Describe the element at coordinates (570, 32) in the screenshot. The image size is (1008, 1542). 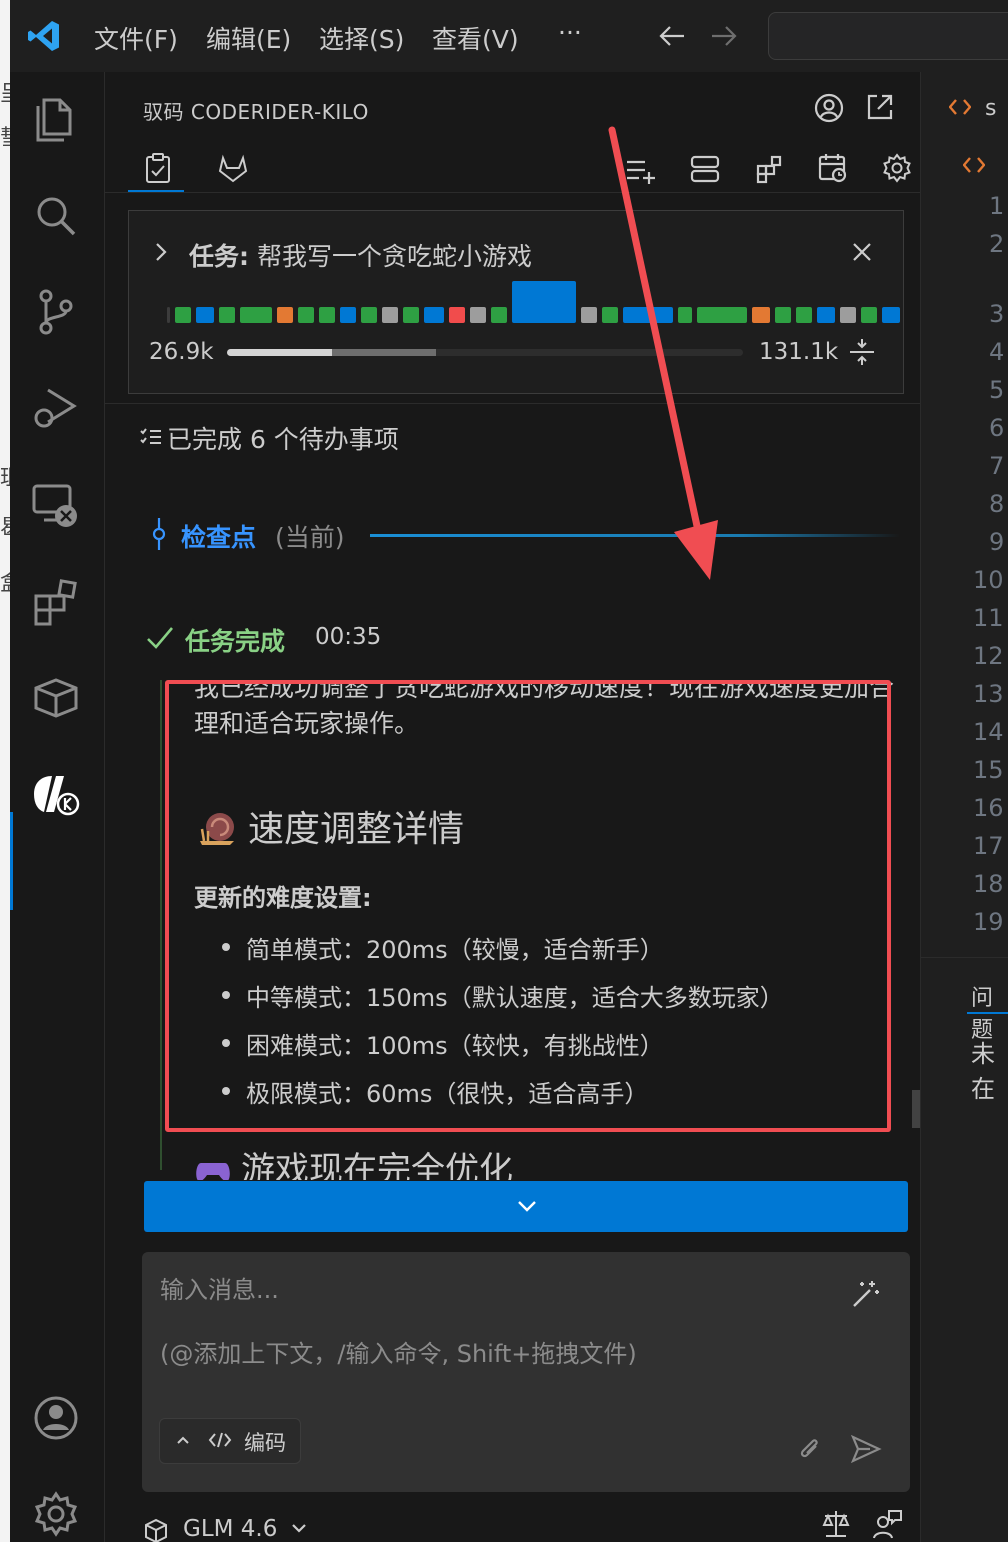
I see `menu-more: ···` at that location.